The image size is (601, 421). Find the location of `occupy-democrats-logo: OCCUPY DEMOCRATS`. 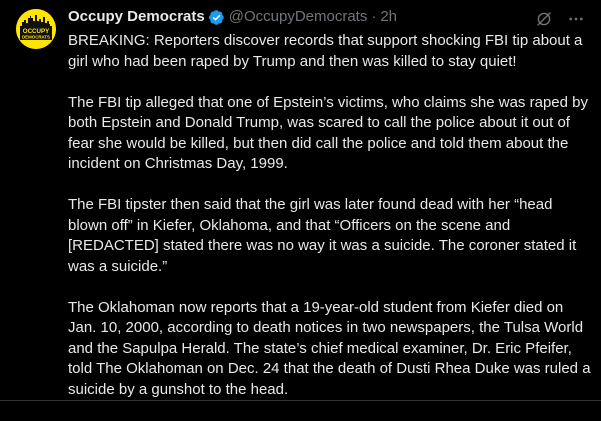

occupy-democrats-logo: OCCUPY DEMOCRATS is located at coordinates (36, 29).